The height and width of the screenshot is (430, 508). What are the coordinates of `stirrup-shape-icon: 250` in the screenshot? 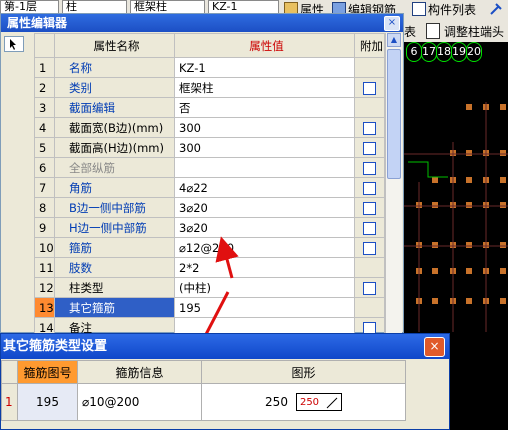 It's located at (318, 402).